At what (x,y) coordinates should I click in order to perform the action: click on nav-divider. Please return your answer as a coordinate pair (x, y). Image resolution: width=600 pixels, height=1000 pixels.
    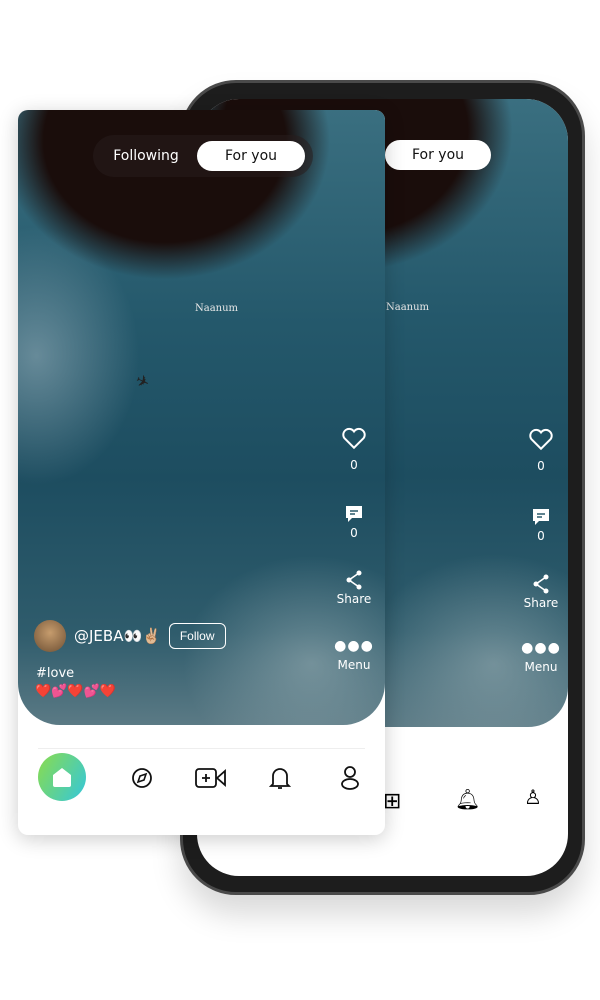
    Looking at the image, I should click on (201, 748).